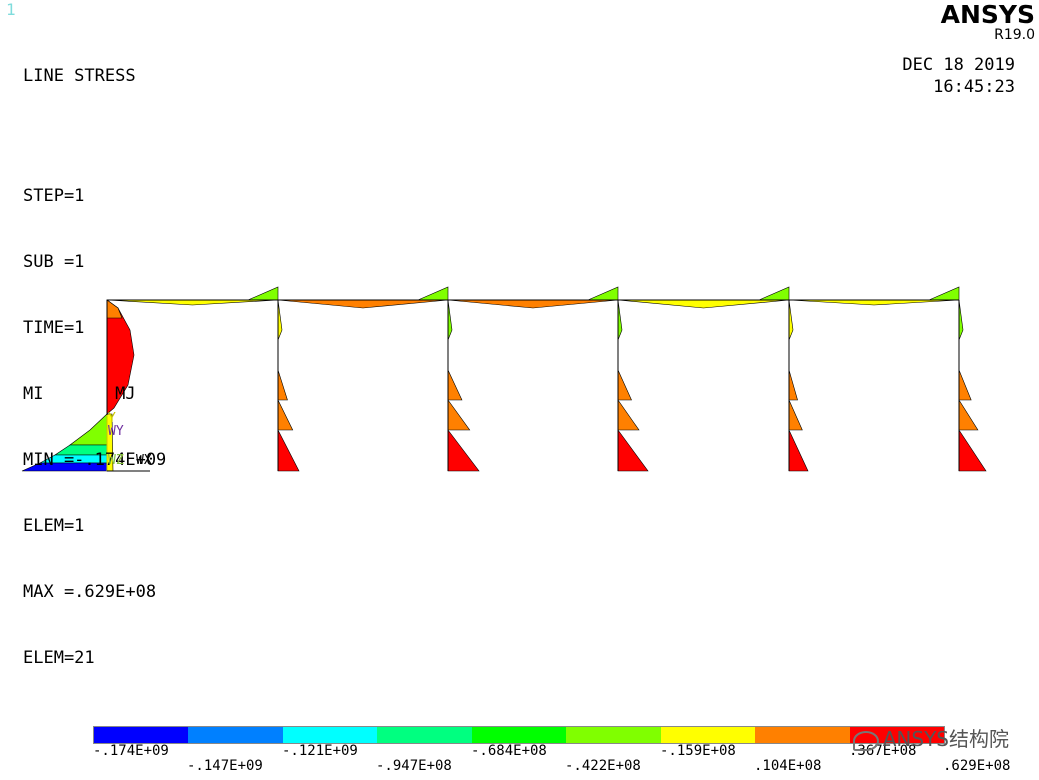 Image resolution: width=1039 pixels, height=780 pixels. What do you see at coordinates (90, 592) in the screenshot?
I see `info-max: MAX =.629E+08` at bounding box center [90, 592].